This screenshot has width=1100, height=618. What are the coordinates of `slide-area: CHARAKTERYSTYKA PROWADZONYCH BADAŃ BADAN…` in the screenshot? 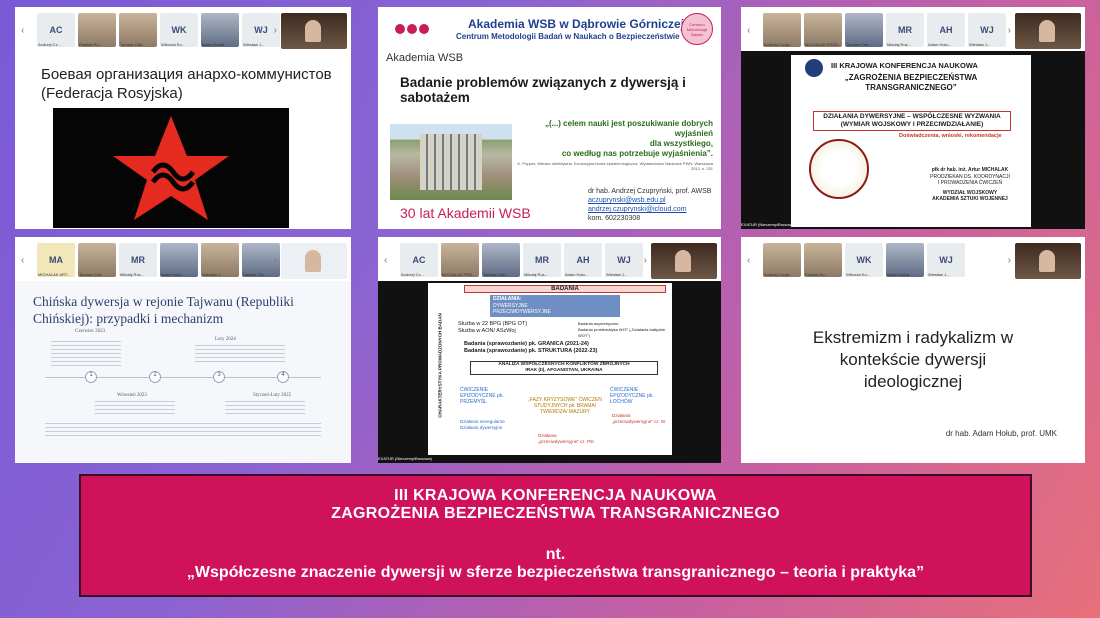 It's located at (550, 369).